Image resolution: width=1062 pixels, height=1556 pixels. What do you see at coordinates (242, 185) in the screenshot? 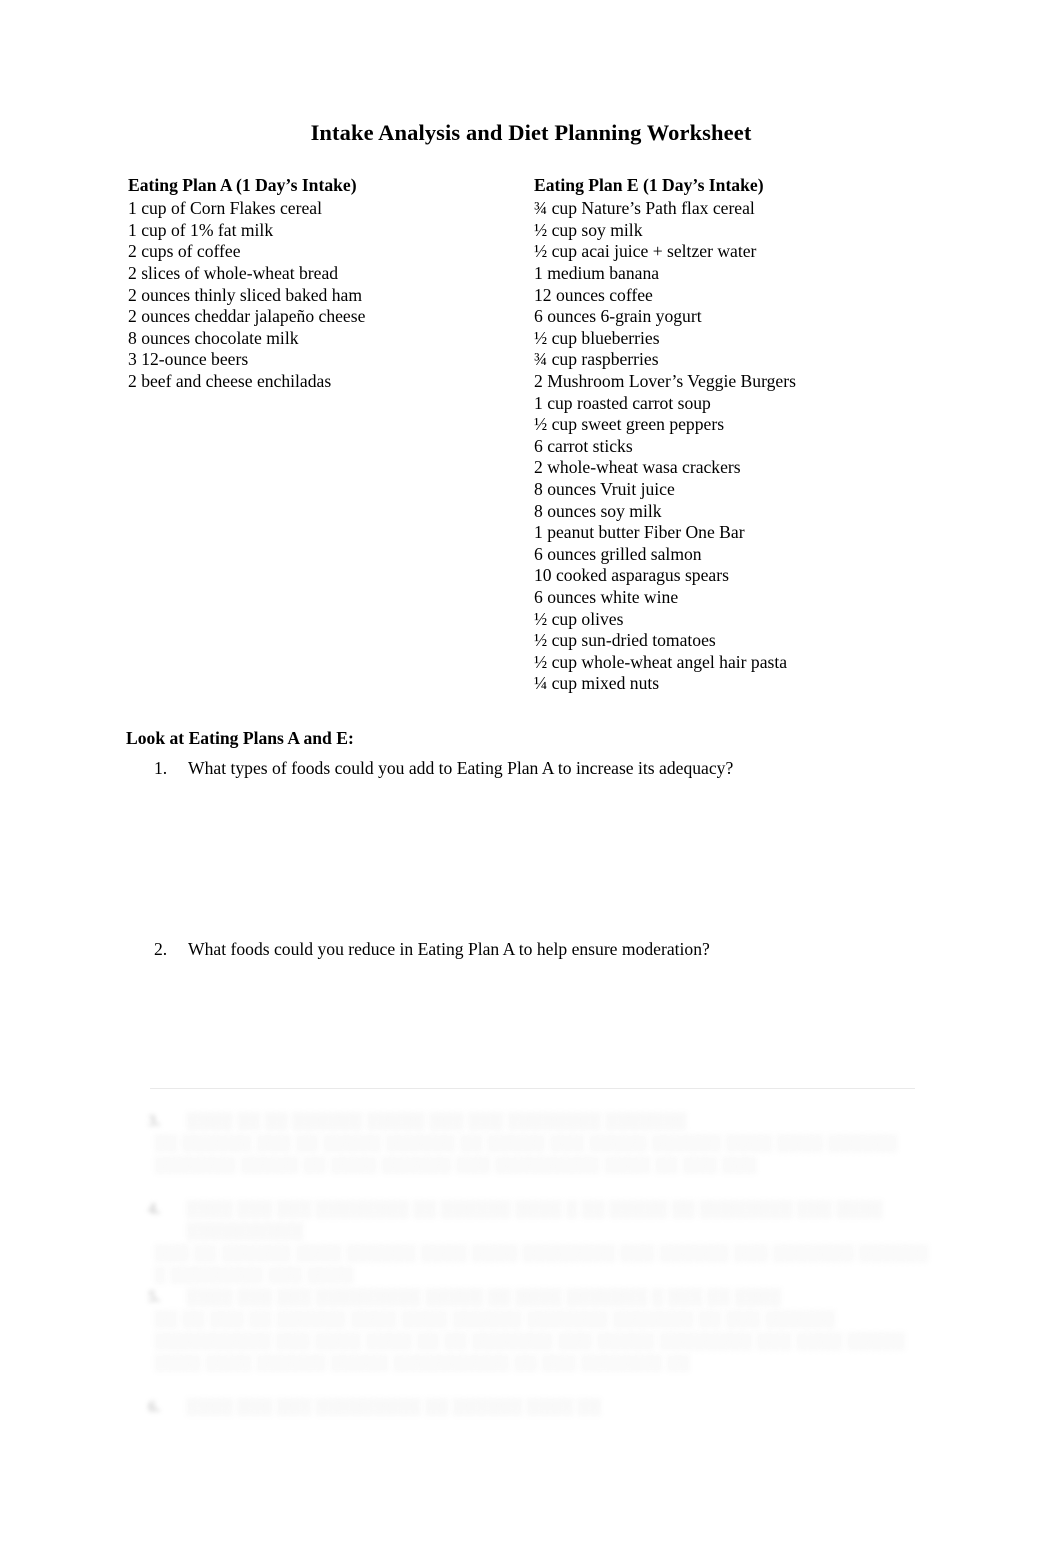
I see `eating-plan-a-heading: Eating Plan A (1 Day’s Intake)` at bounding box center [242, 185].